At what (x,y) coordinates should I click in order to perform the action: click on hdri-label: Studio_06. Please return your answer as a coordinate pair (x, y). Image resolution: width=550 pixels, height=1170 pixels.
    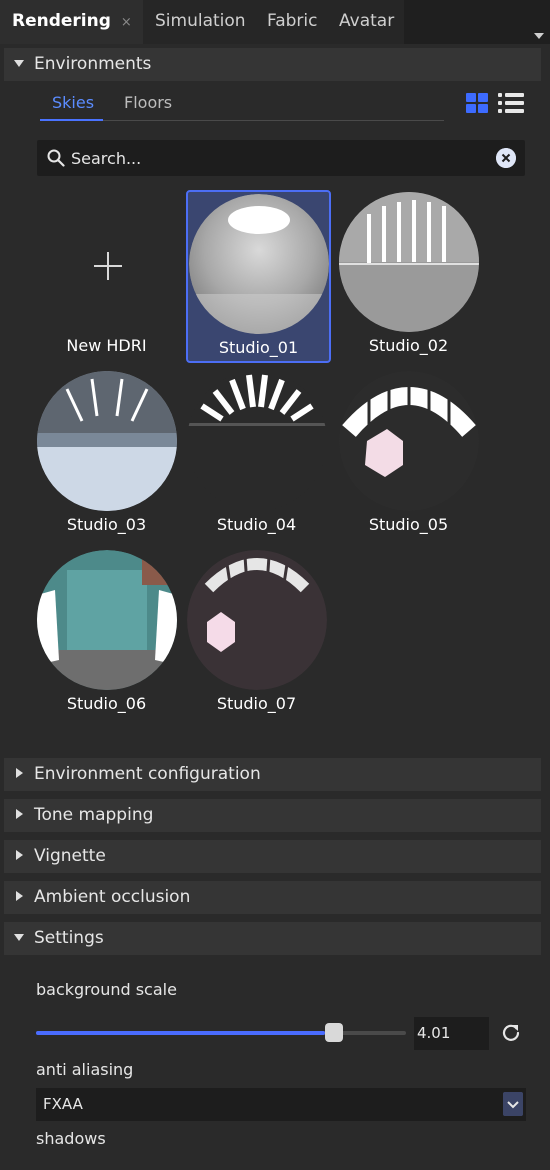
    Looking at the image, I should click on (106, 703).